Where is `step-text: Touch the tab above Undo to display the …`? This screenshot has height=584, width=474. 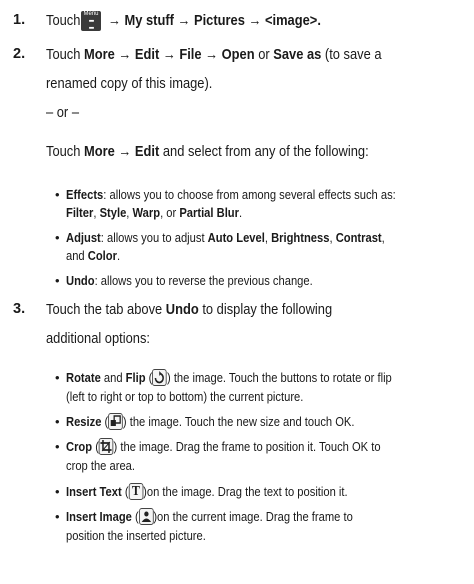
step-text: Touch the tab above Undo to display the … is located at coordinates (189, 309).